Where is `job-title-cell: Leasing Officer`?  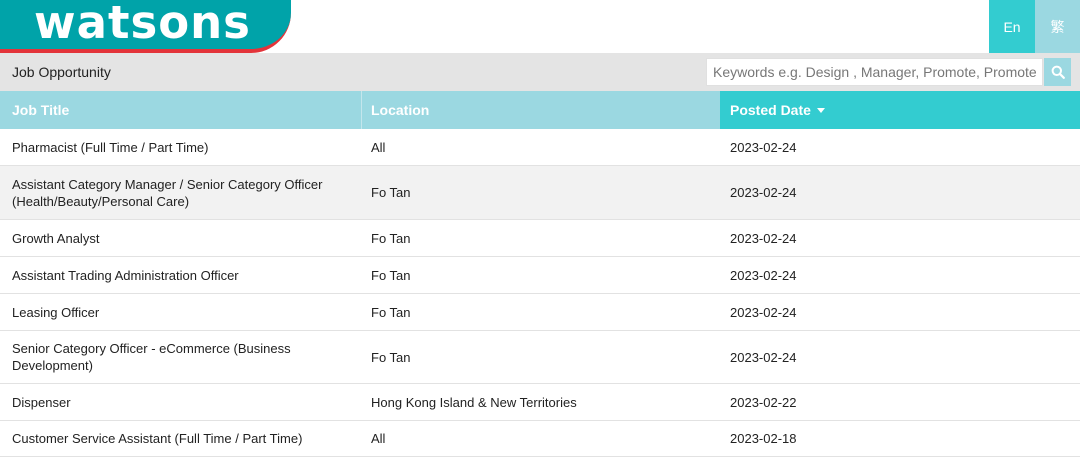
job-title-cell: Leasing Officer is located at coordinates (177, 312).